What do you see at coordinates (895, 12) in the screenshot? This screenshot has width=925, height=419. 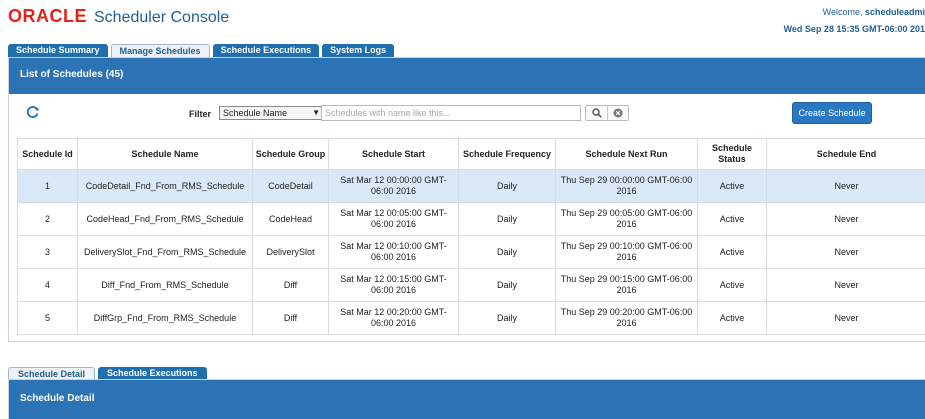 I see `username: scheduleadmi` at bounding box center [895, 12].